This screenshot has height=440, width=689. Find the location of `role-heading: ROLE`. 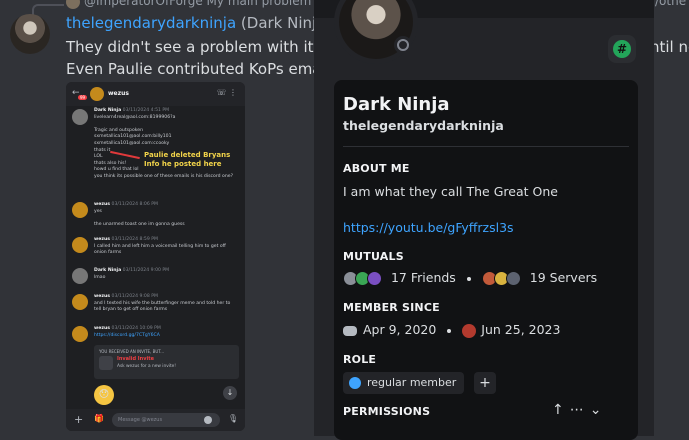

role-heading: ROLE is located at coordinates (360, 359).